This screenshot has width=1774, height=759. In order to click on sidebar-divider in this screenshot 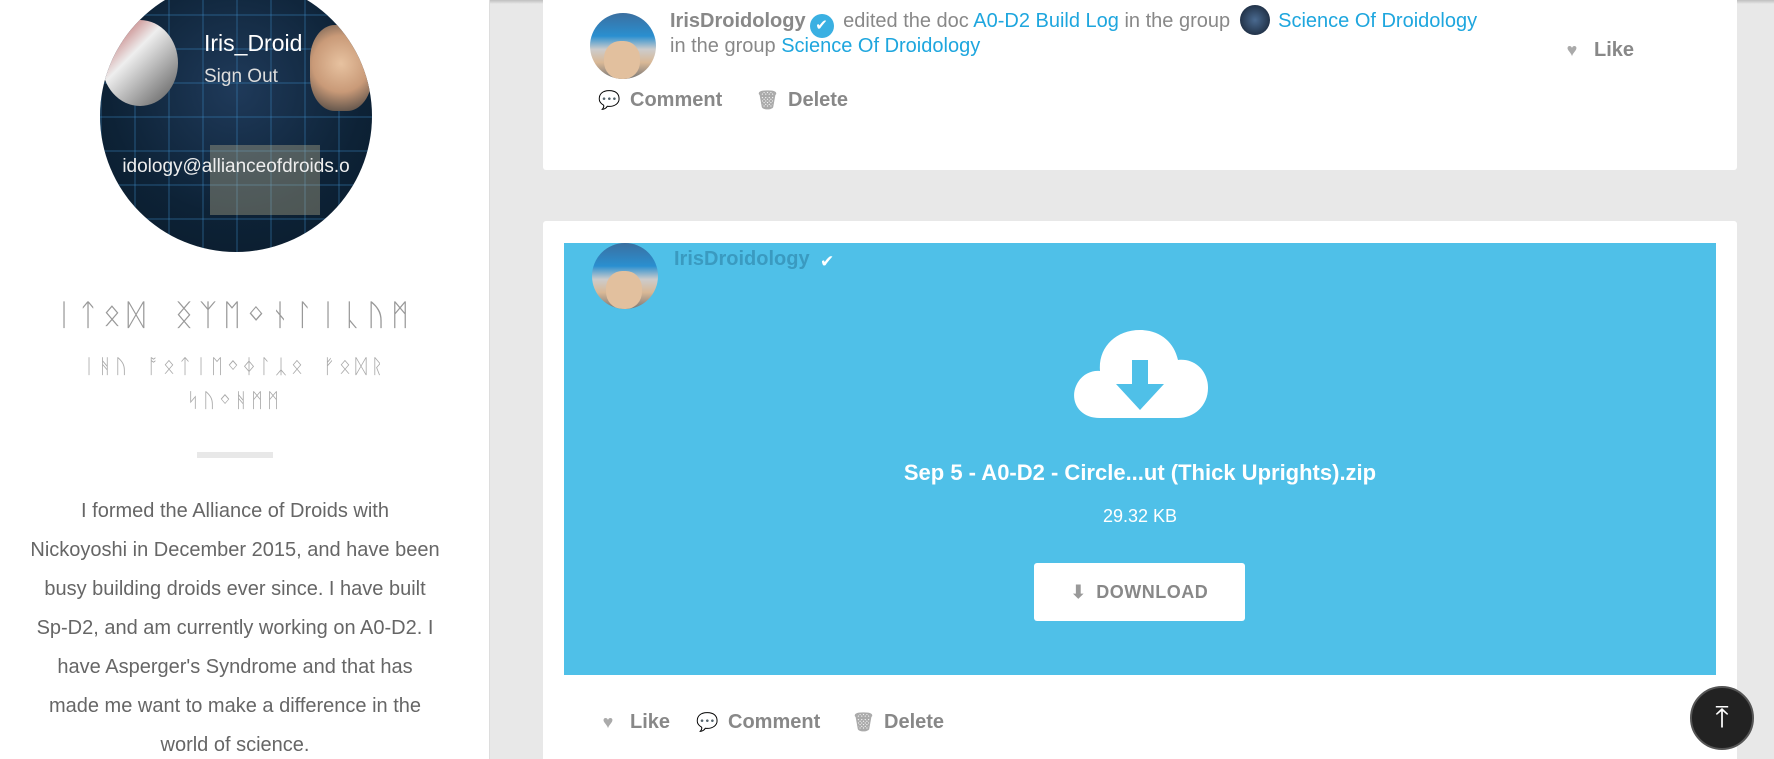, I will do `click(235, 455)`.